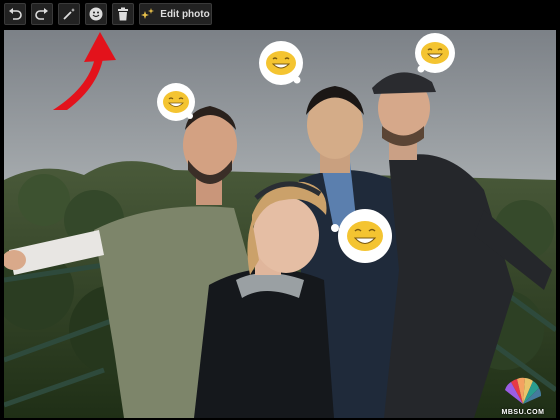 This screenshot has width=560, height=420. I want to click on edit-photo-button: Edit photo, so click(175, 14).